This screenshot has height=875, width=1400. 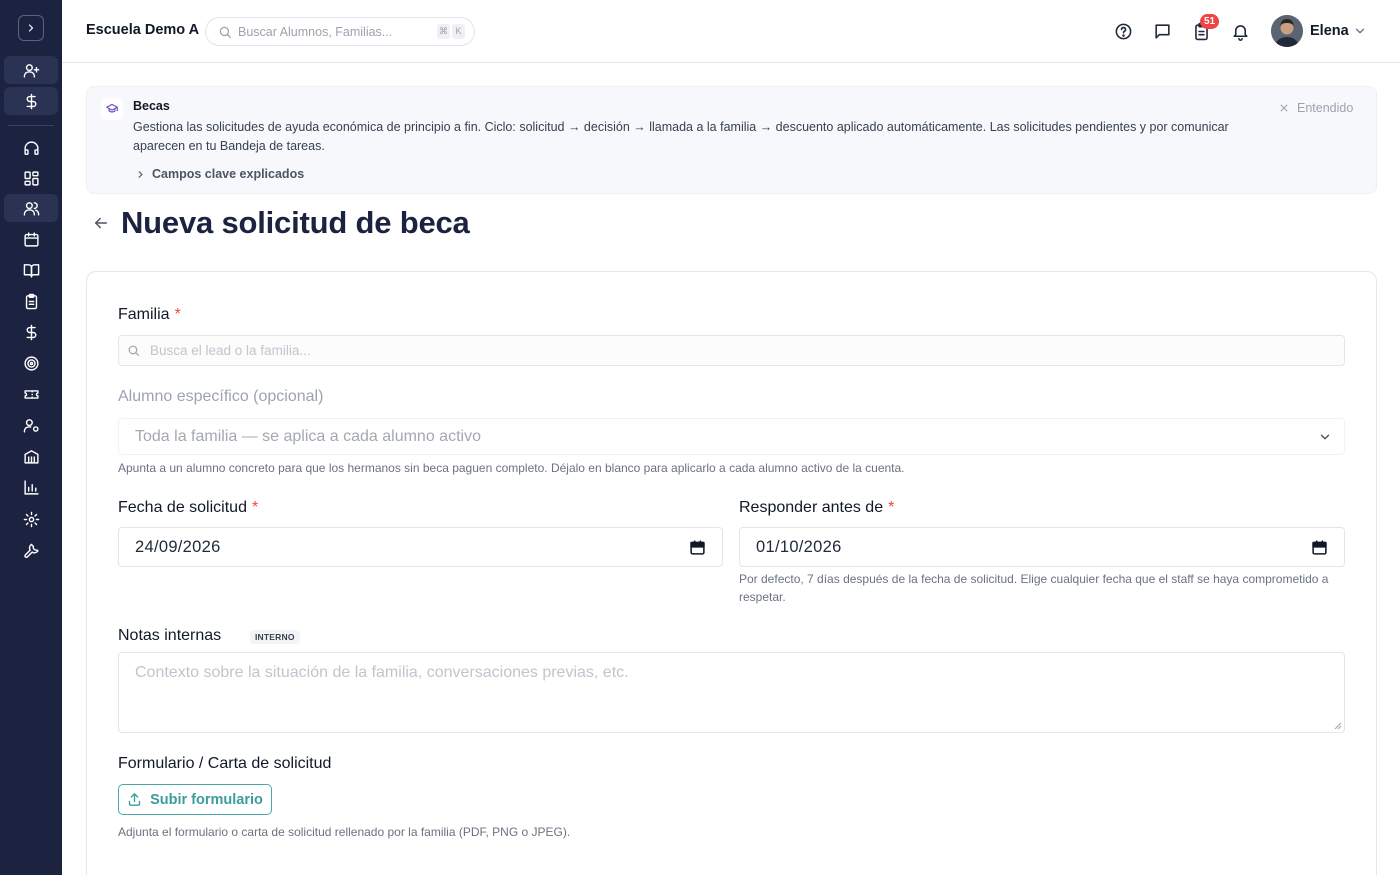 I want to click on request-date-label-text: Fecha de solicitud, so click(x=182, y=507).